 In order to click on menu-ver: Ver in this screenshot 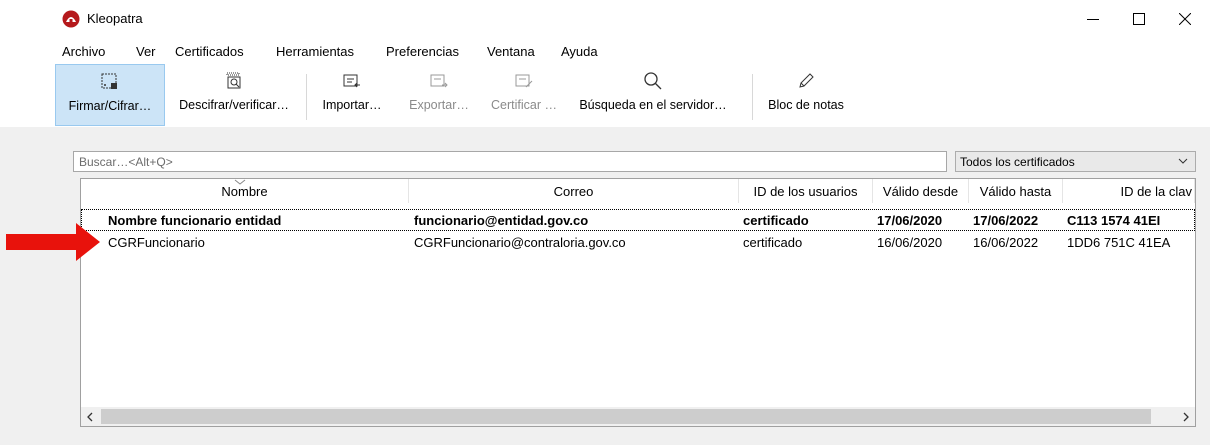, I will do `click(146, 51)`.